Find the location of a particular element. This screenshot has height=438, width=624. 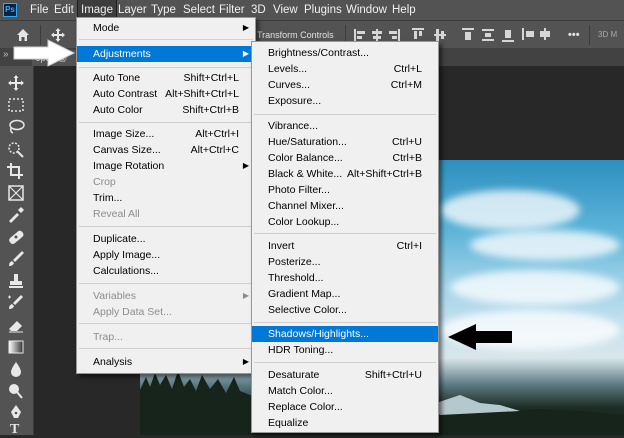

white-pointer-arrow-icon is located at coordinates (44, 53).